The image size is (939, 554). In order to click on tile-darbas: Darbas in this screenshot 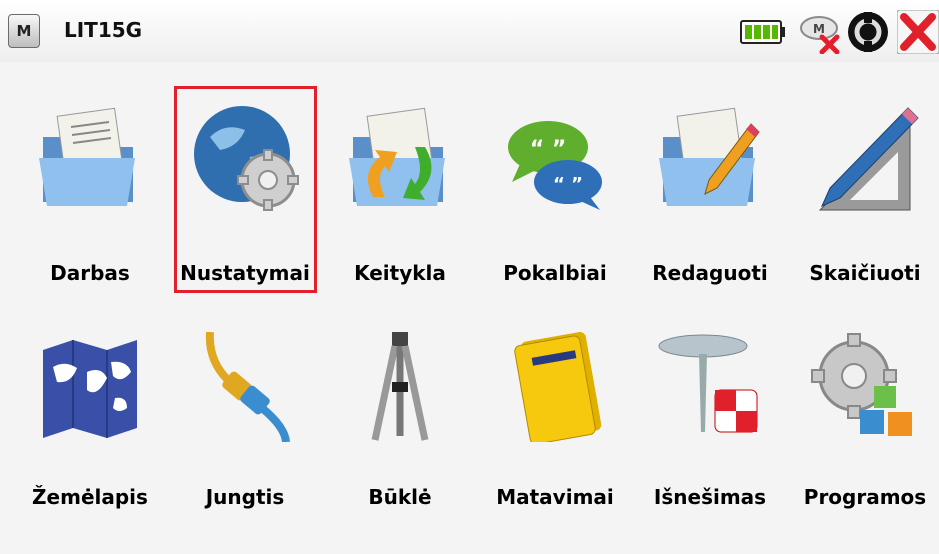, I will do `click(90, 190)`.